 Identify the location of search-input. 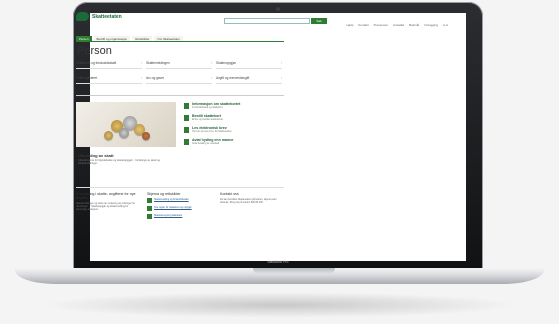
(267, 21).